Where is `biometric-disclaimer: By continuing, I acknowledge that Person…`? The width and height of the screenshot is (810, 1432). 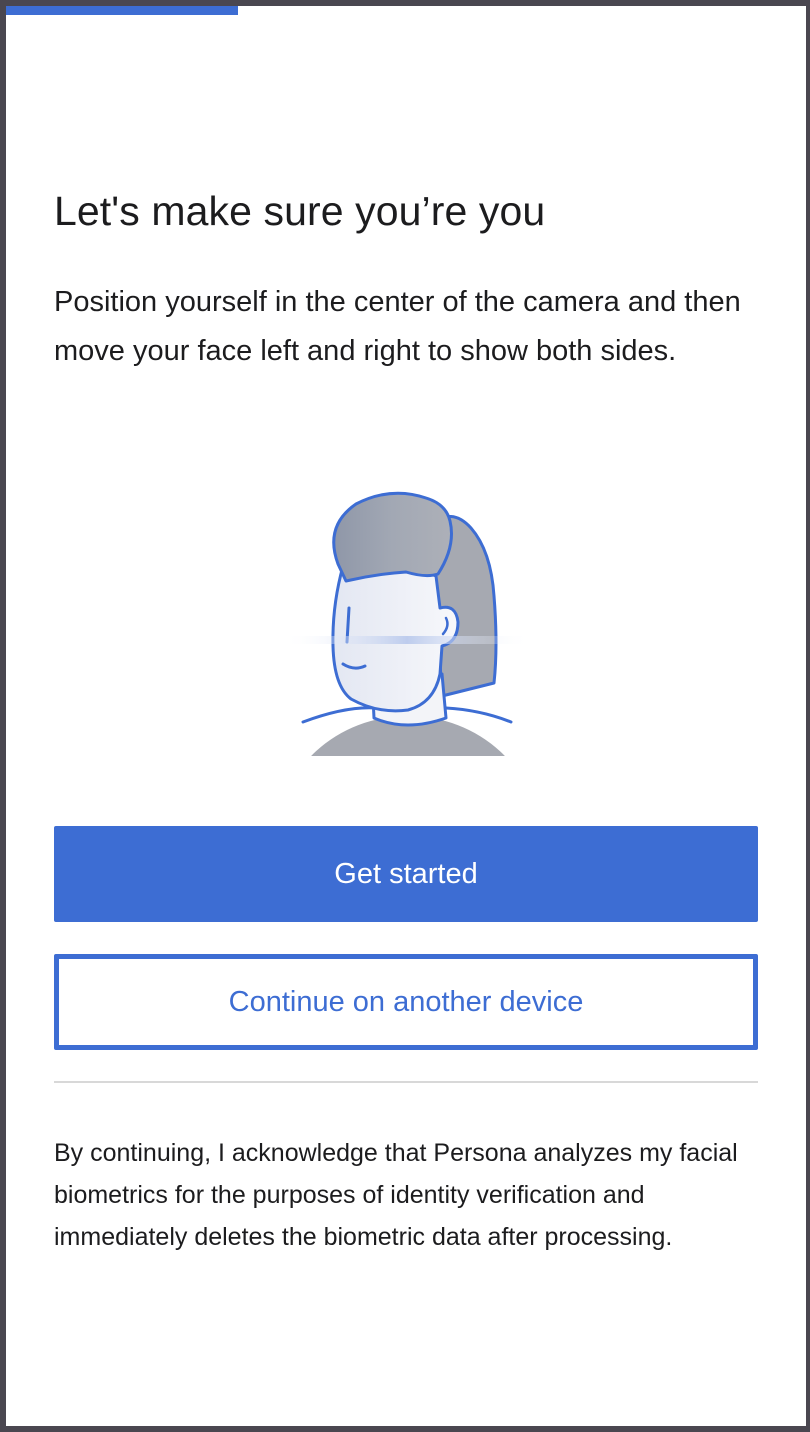
biometric-disclaimer: By continuing, I acknowledge that Person… is located at coordinates (396, 1195).